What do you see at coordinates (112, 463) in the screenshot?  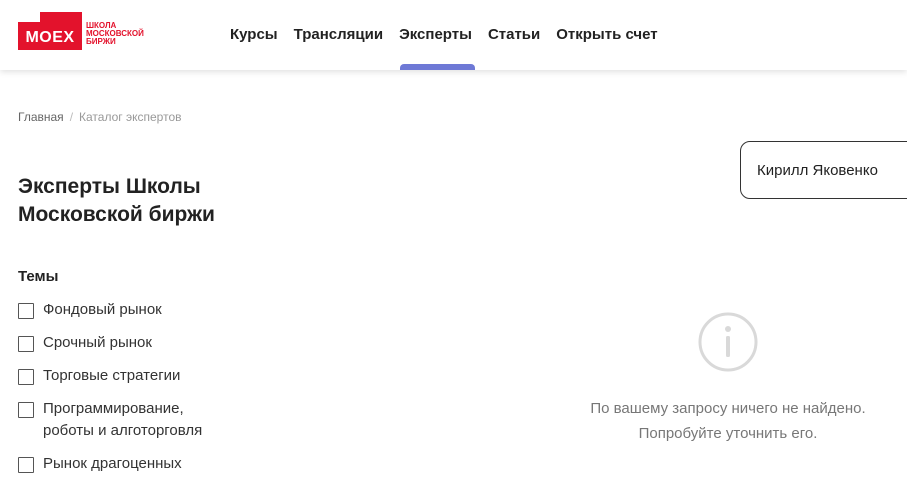 I see `filter-label: Рынок драгоценных` at bounding box center [112, 463].